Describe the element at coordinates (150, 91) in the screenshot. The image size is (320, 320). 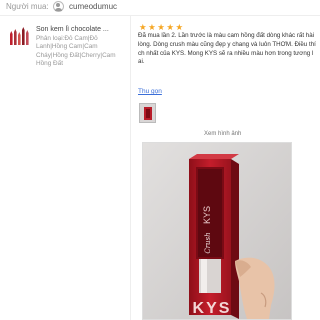
I see `collapse-link: Thu gọn` at that location.